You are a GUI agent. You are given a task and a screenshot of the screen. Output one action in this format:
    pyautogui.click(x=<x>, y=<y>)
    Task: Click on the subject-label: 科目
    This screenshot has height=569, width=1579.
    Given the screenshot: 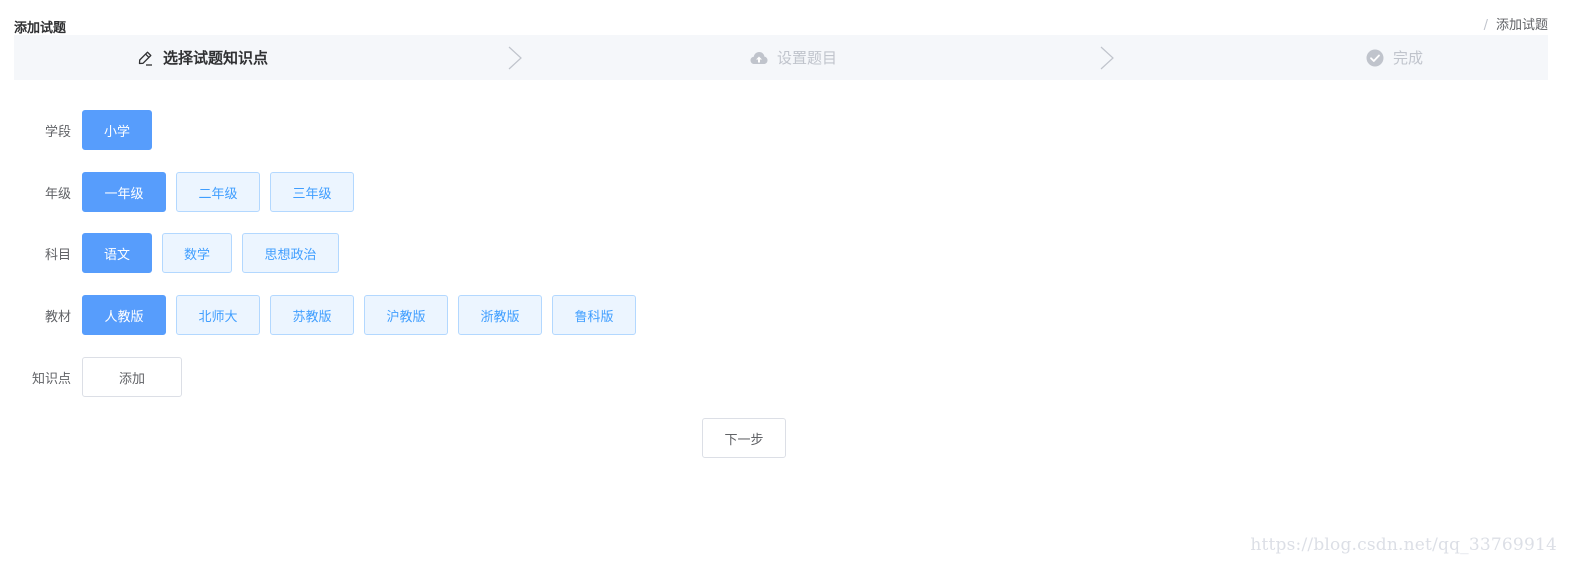 What is the action you would take?
    pyautogui.click(x=57, y=255)
    